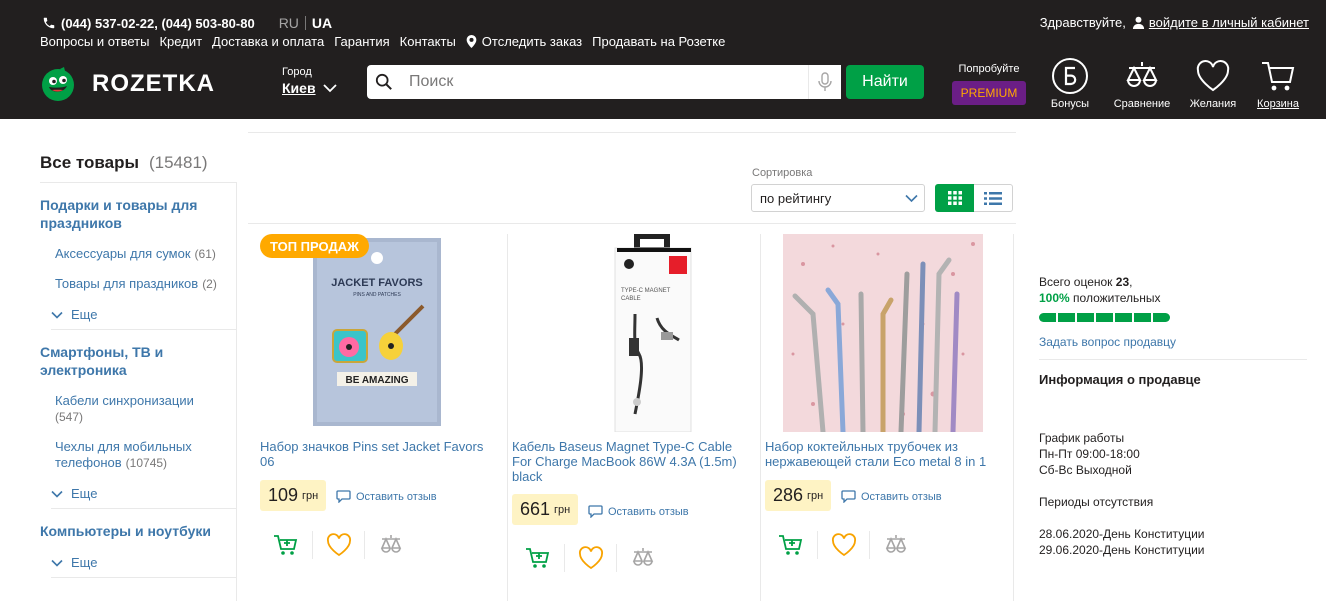 This screenshot has height=601, width=1326. Describe the element at coordinates (1142, 83) in the screenshot. I see `compare-button: Сравнение` at that location.